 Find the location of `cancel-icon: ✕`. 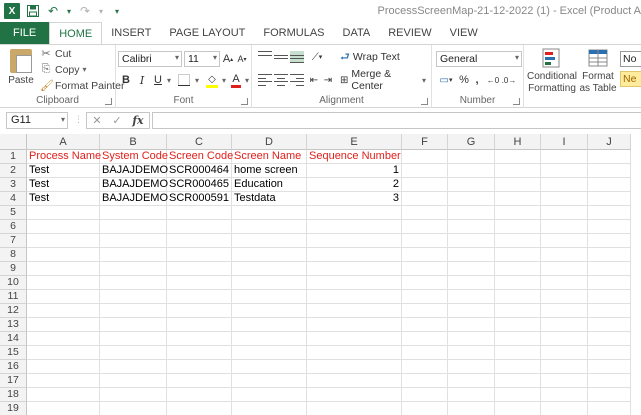

cancel-icon: ✕ is located at coordinates (96, 120).